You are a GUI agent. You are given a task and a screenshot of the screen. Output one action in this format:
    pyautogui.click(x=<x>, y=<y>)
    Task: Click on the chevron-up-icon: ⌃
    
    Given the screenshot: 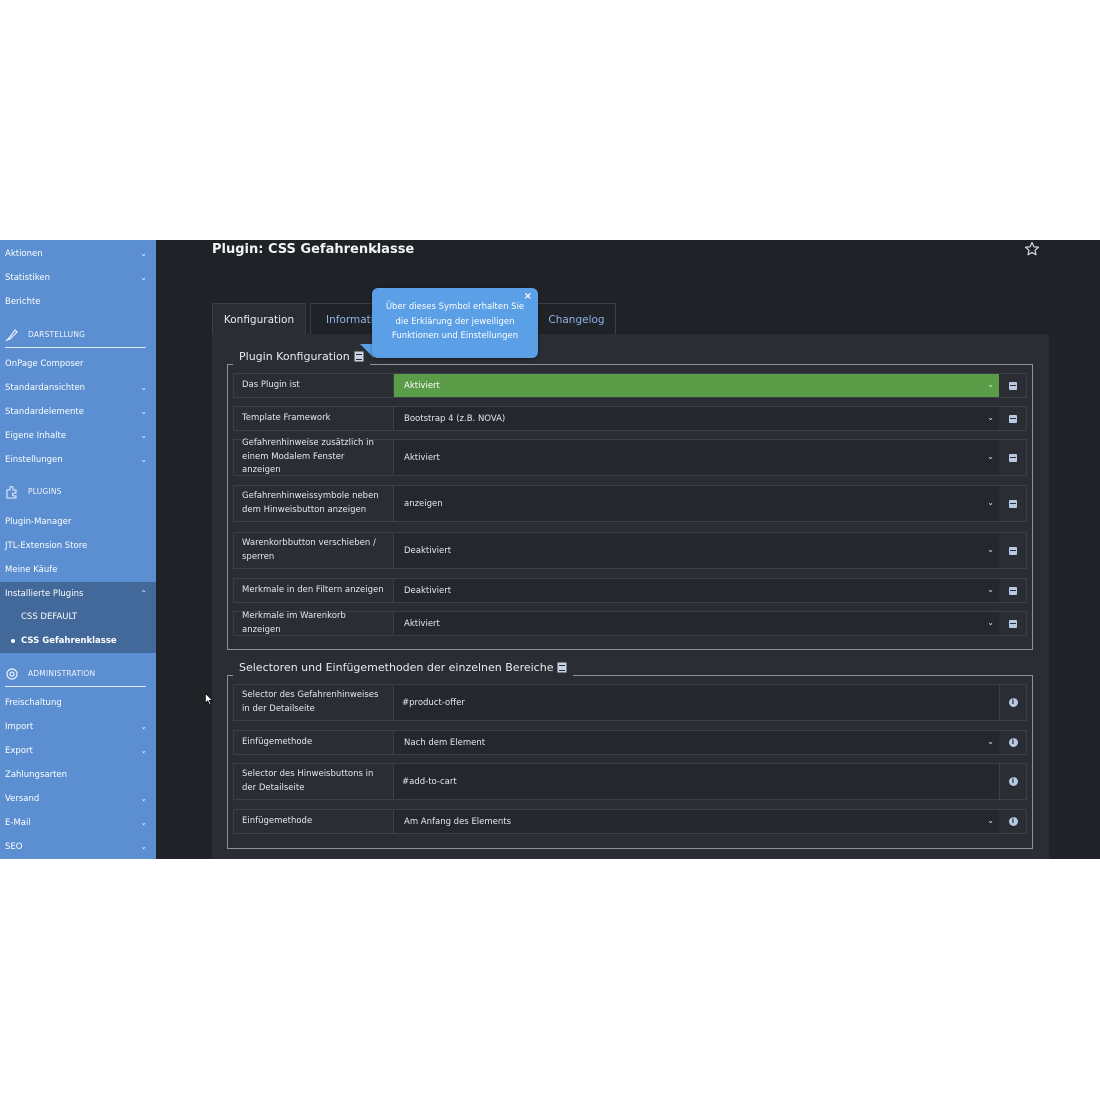 What is the action you would take?
    pyautogui.click(x=143, y=593)
    